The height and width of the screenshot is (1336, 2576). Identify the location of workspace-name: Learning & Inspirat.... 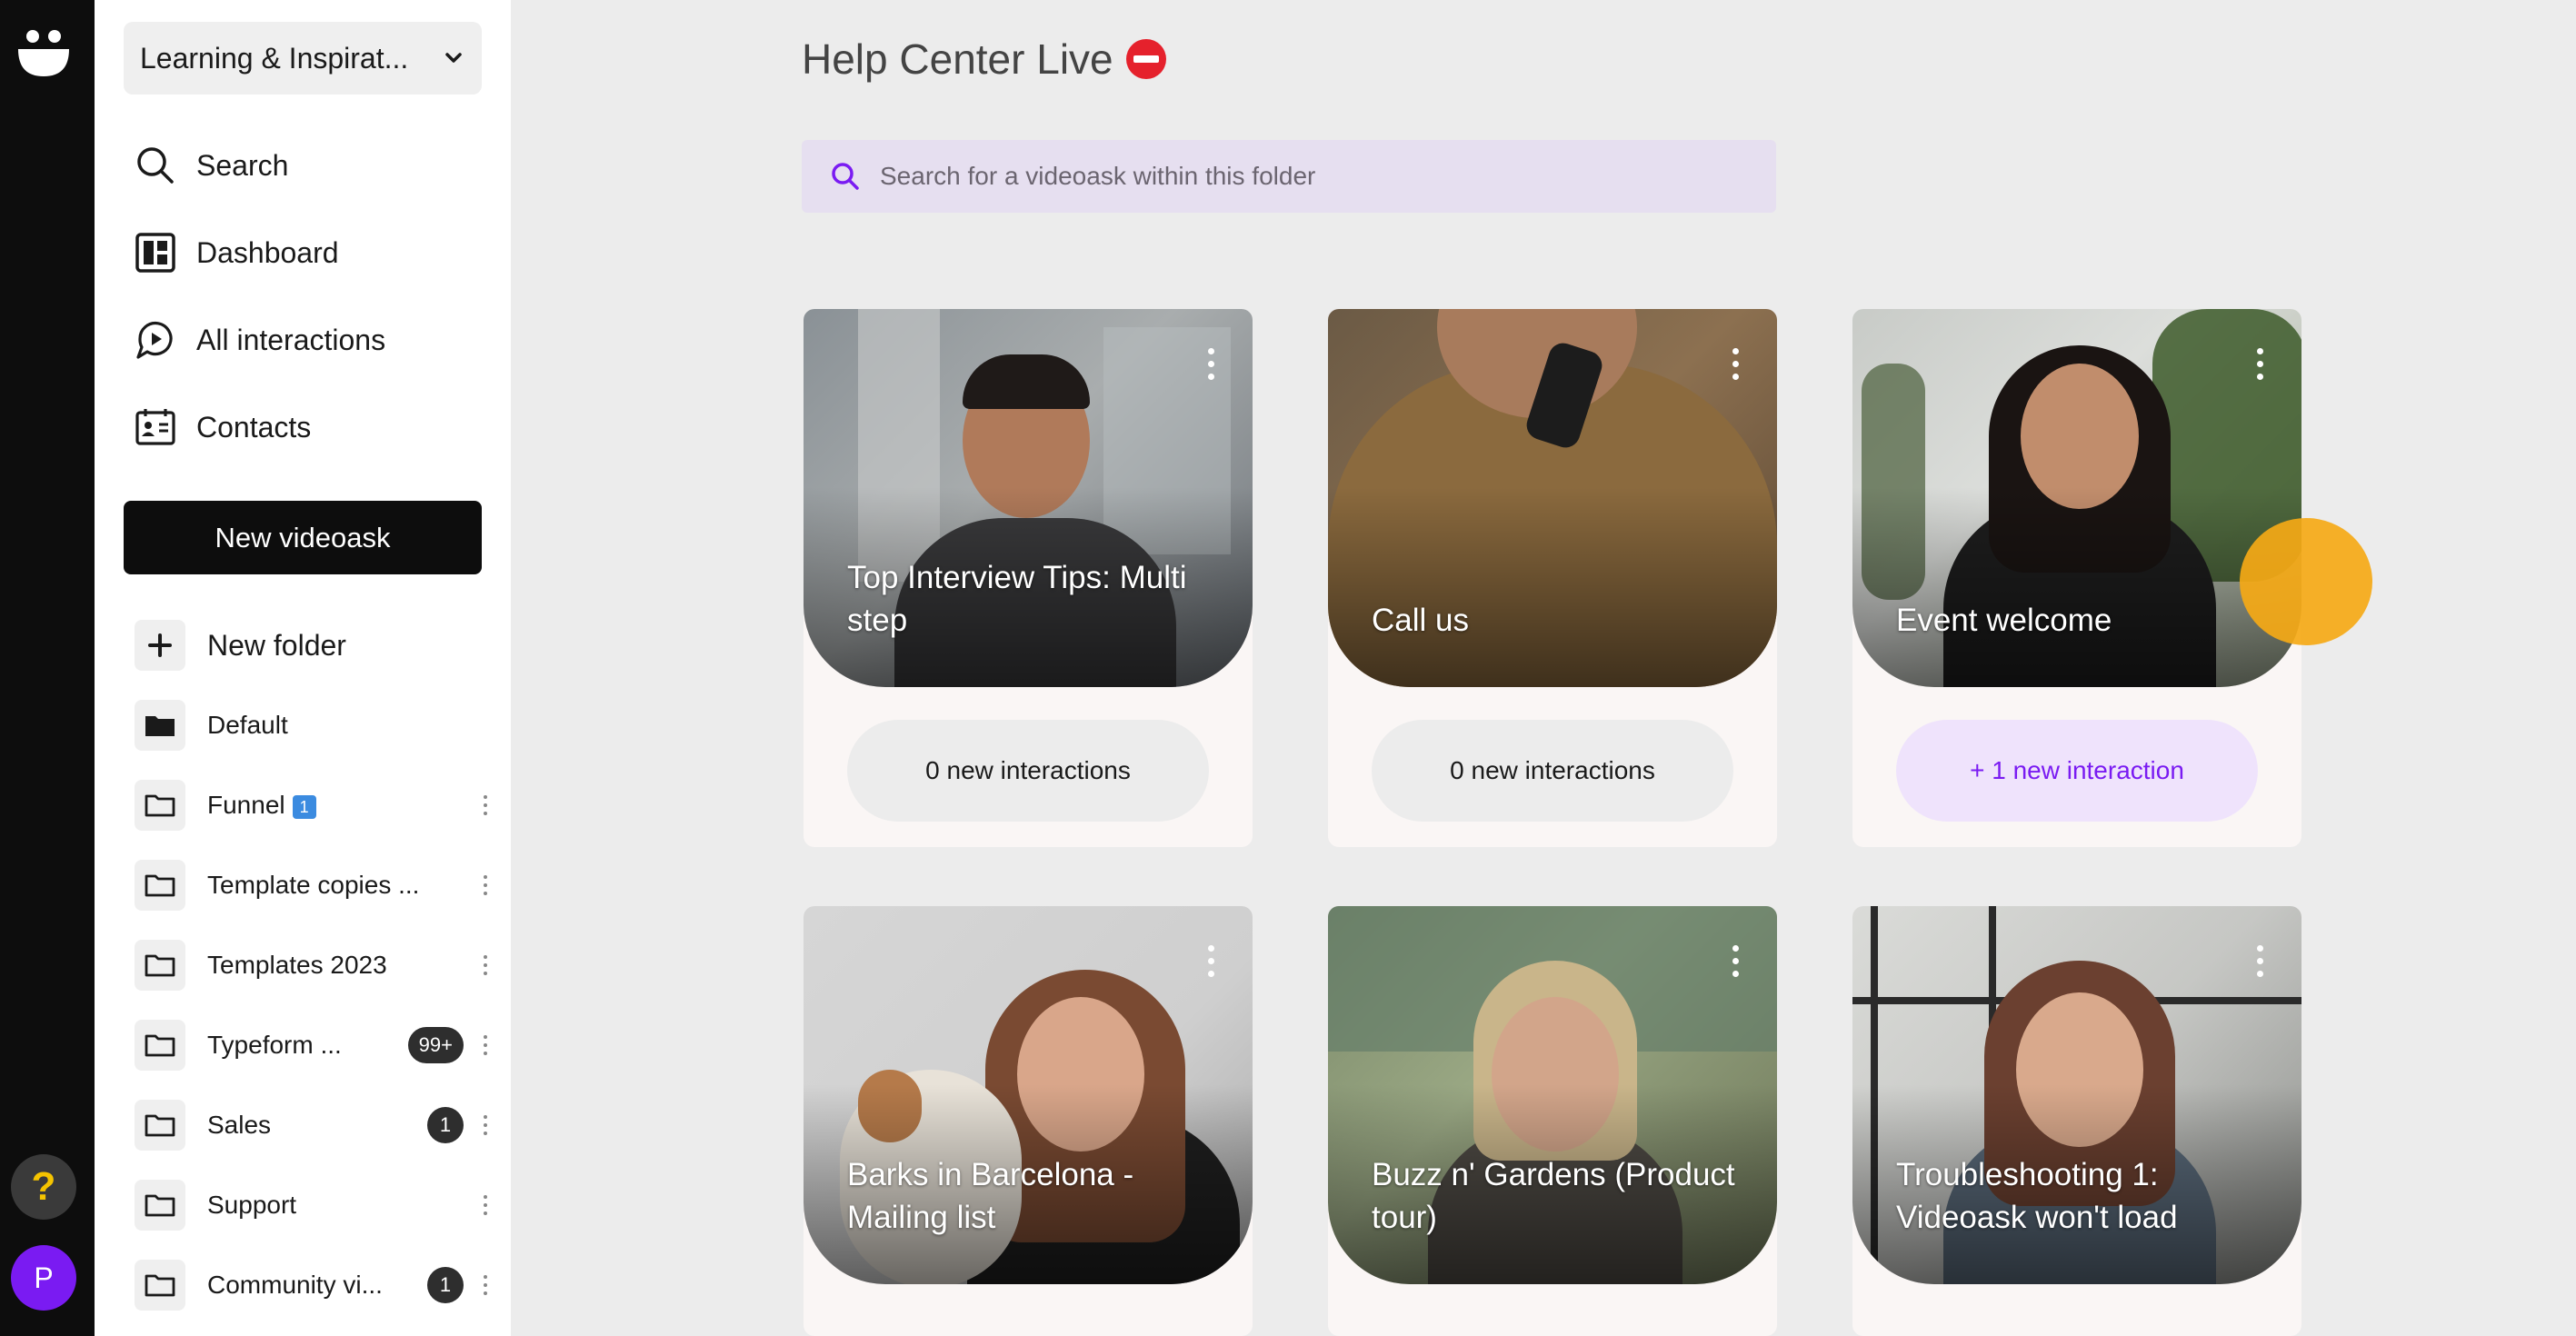
(274, 58).